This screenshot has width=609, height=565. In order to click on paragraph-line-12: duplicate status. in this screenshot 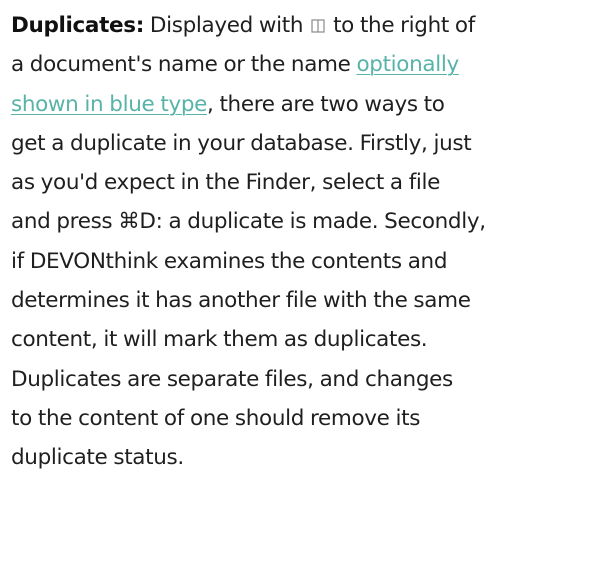, I will do `click(97, 458)`.